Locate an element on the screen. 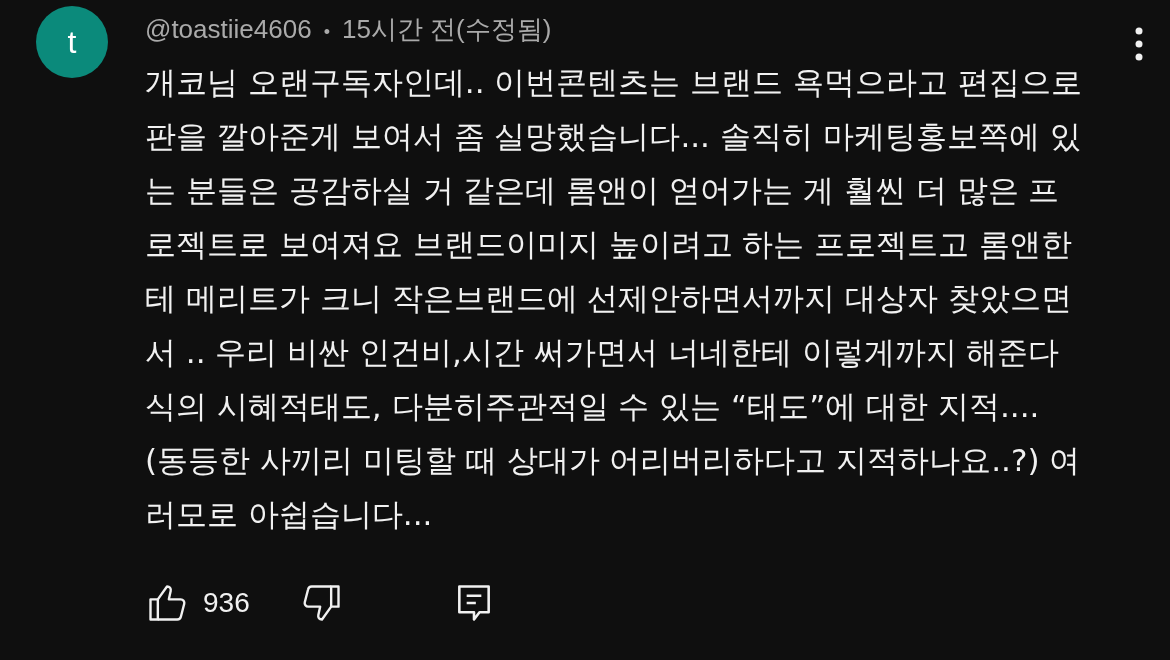 This screenshot has width=1170, height=660. author-name: @toastiie4606 is located at coordinates (228, 29).